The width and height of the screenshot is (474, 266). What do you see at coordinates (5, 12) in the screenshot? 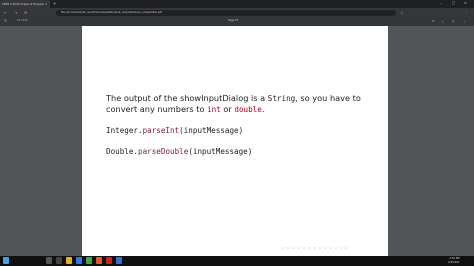
I see `back-icon: ←` at bounding box center [5, 12].